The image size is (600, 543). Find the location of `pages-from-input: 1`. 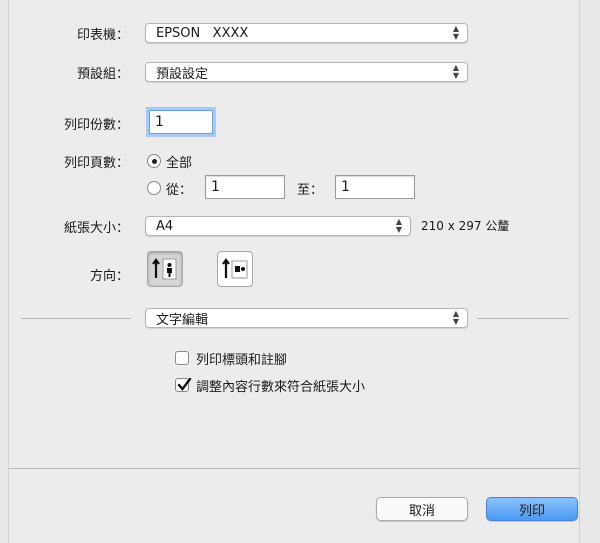

pages-from-input: 1 is located at coordinates (245, 187).